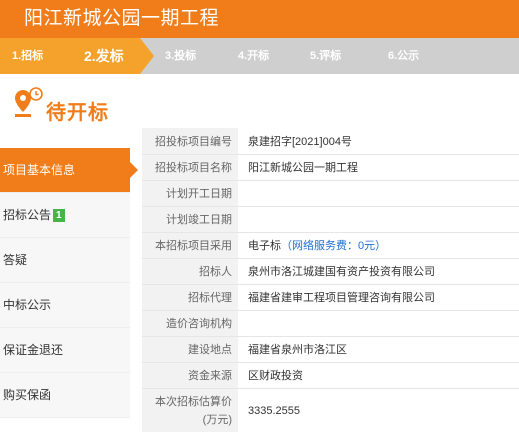  Describe the element at coordinates (404, 56) in the screenshot. I see `step-6: 6.公示` at that location.